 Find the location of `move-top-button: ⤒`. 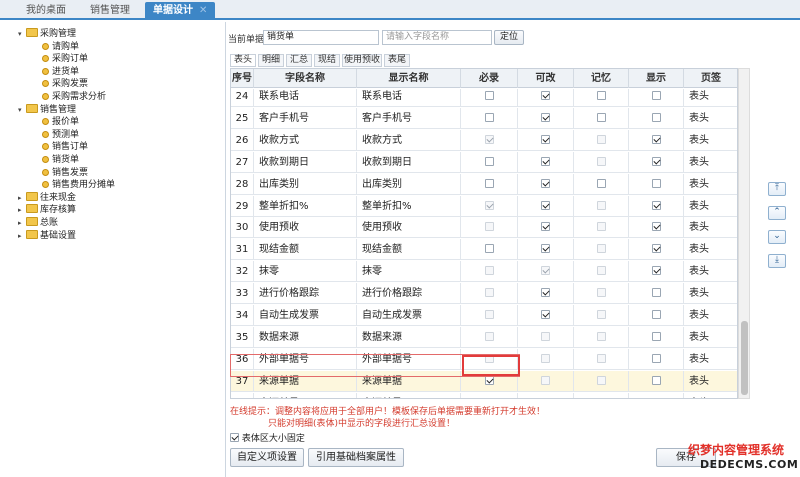

move-top-button: ⤒ is located at coordinates (777, 189).